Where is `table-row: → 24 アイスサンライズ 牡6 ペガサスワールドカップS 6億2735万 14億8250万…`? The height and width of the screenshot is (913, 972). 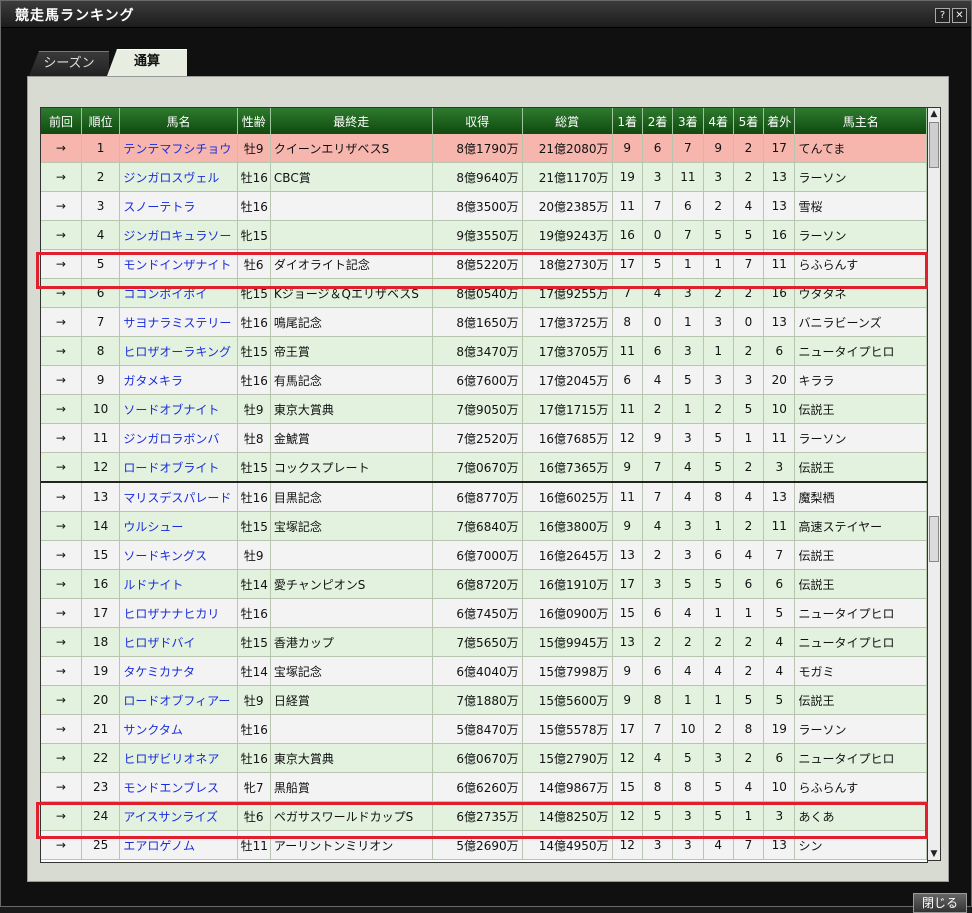
table-row: → 24 アイスサンライズ 牡6 ペガサスワールドカップS 6億2735万 14億8250万… is located at coordinates (484, 816).